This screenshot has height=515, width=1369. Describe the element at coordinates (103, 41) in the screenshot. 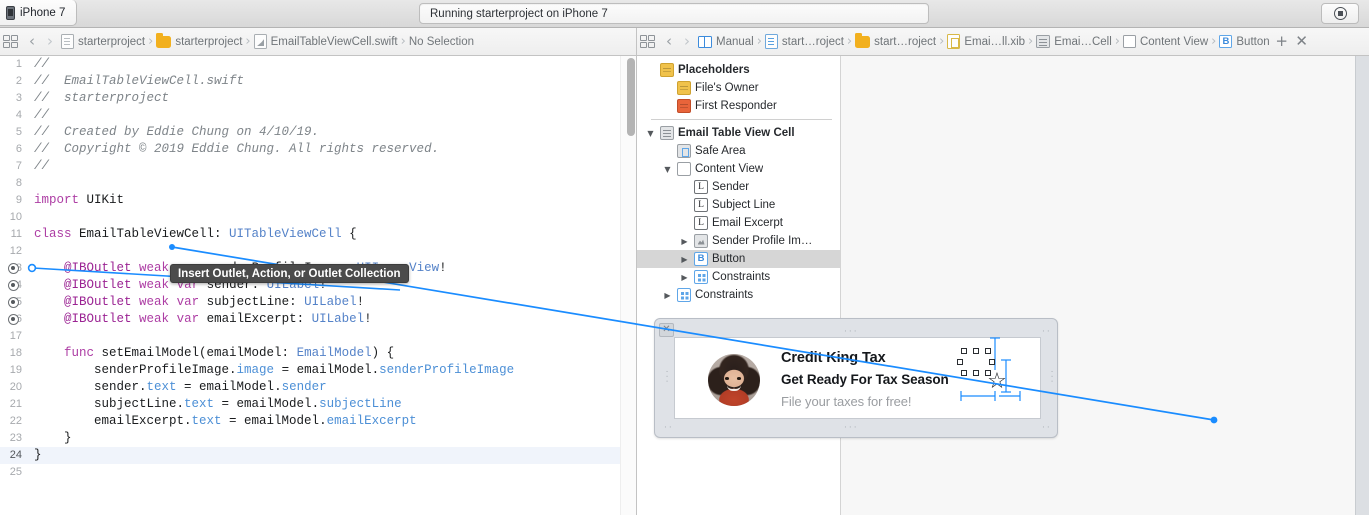

I see `breadcrumb-project: starterproject` at that location.